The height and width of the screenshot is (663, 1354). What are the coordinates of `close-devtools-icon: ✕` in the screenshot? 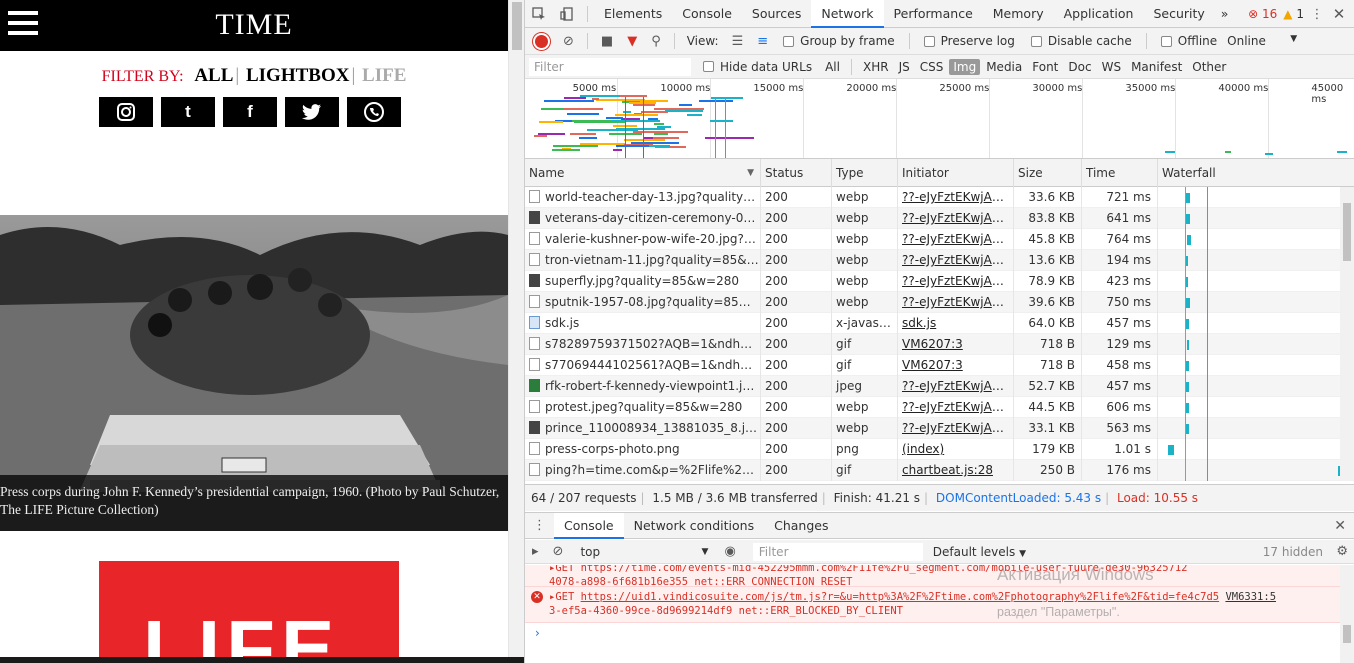 It's located at (1339, 14).